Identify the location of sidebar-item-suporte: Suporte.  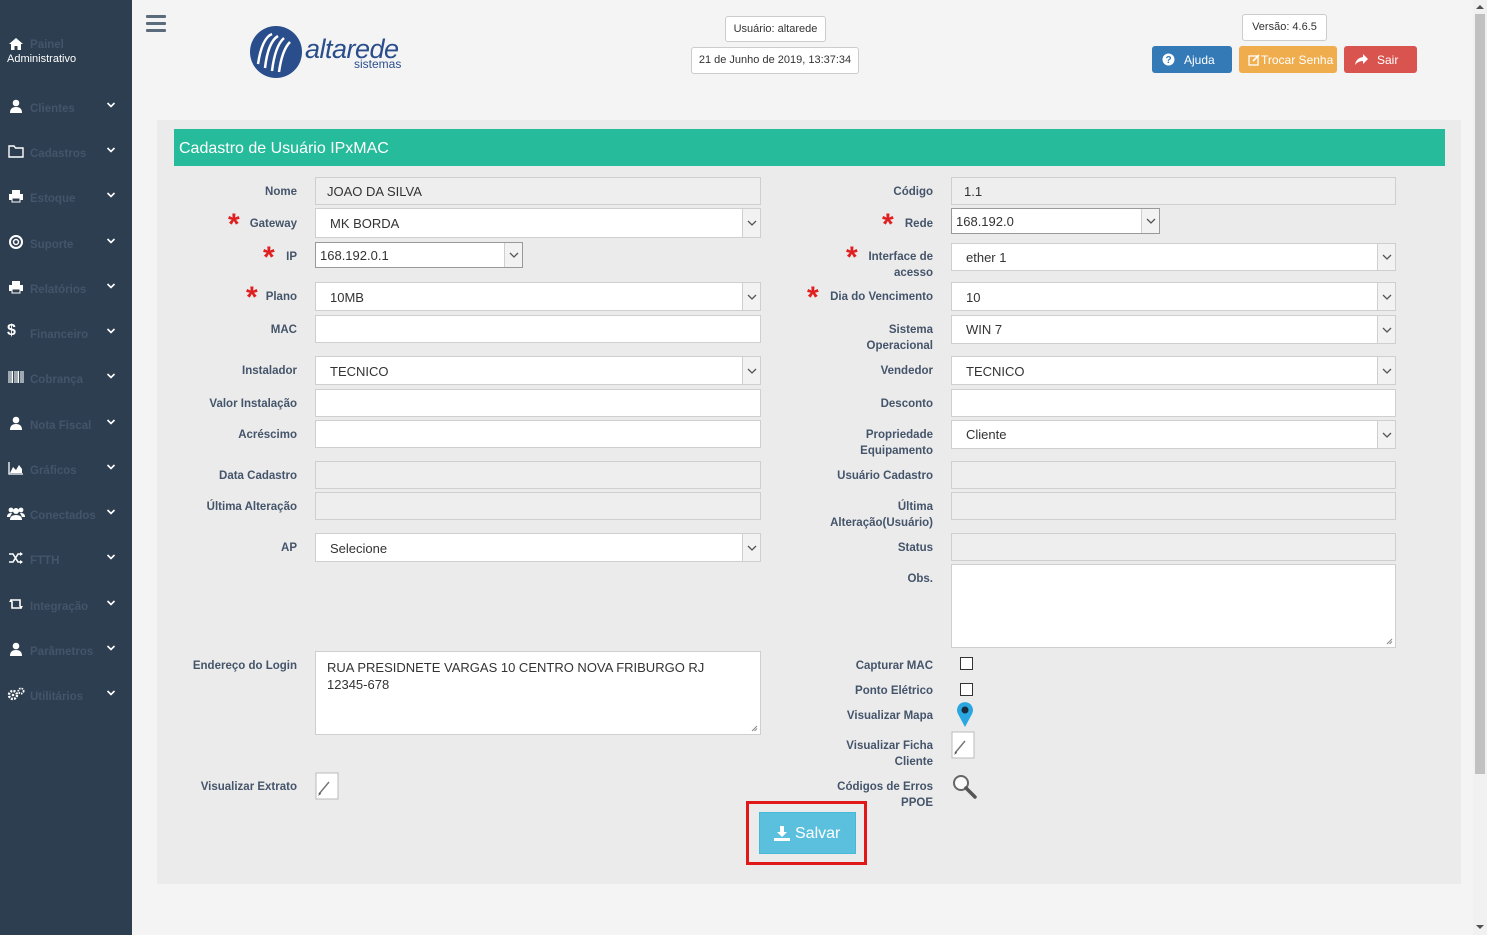
(66, 245).